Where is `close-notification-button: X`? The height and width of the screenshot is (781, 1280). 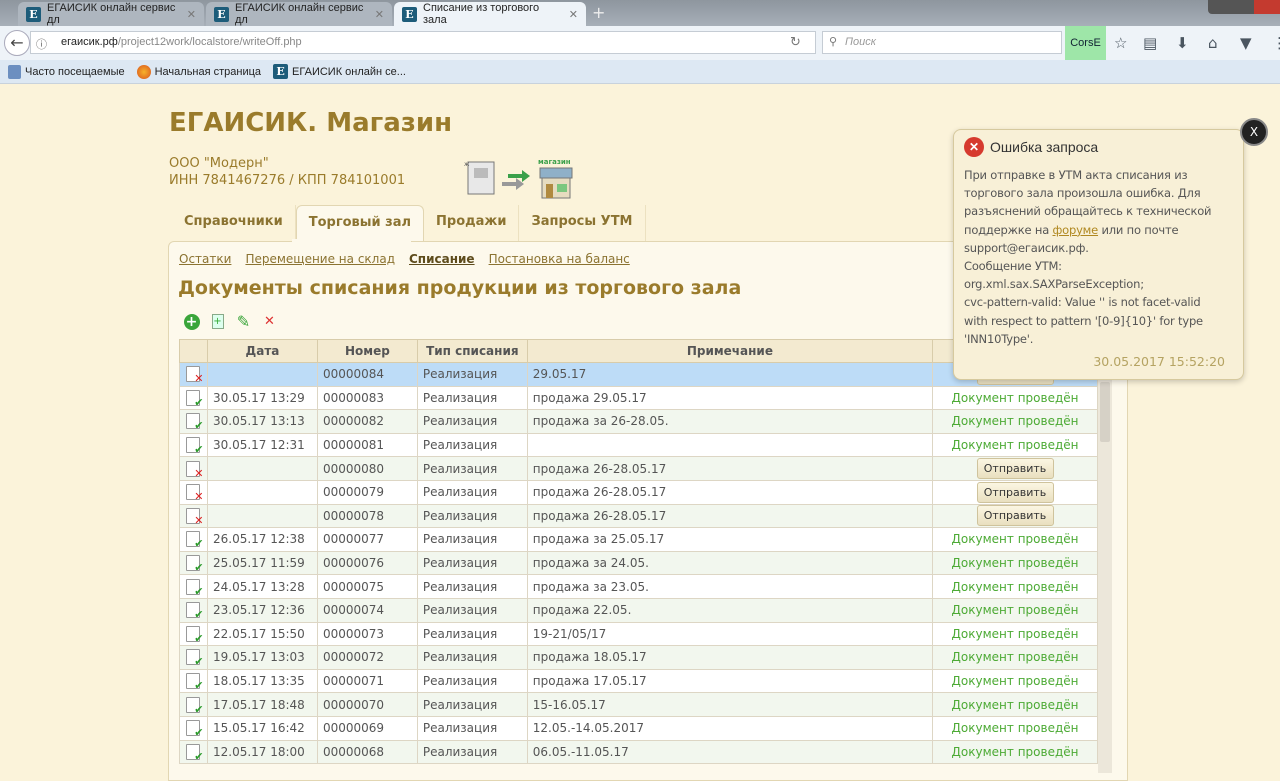
close-notification-button: X is located at coordinates (1254, 132).